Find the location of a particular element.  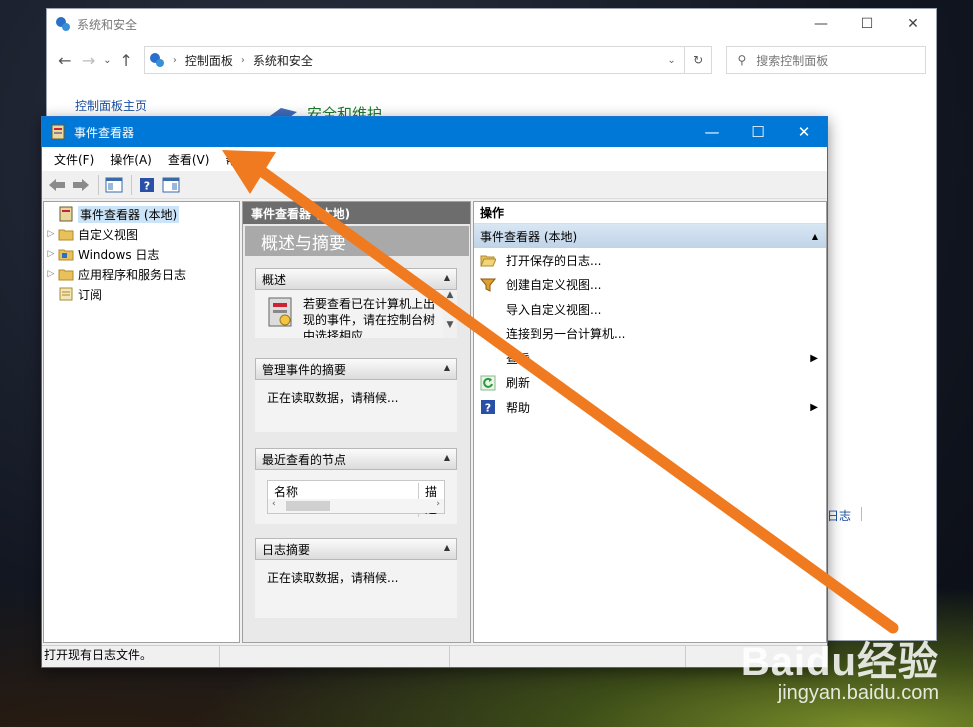

sidebar-link-home: 控制面板主页 is located at coordinates (111, 105).